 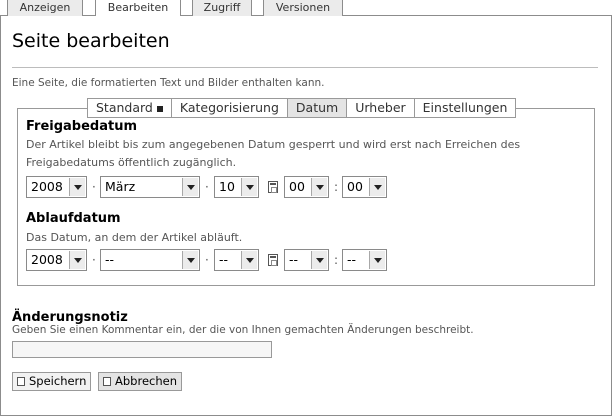 I want to click on tab-label: Urheber, so click(x=380, y=107).